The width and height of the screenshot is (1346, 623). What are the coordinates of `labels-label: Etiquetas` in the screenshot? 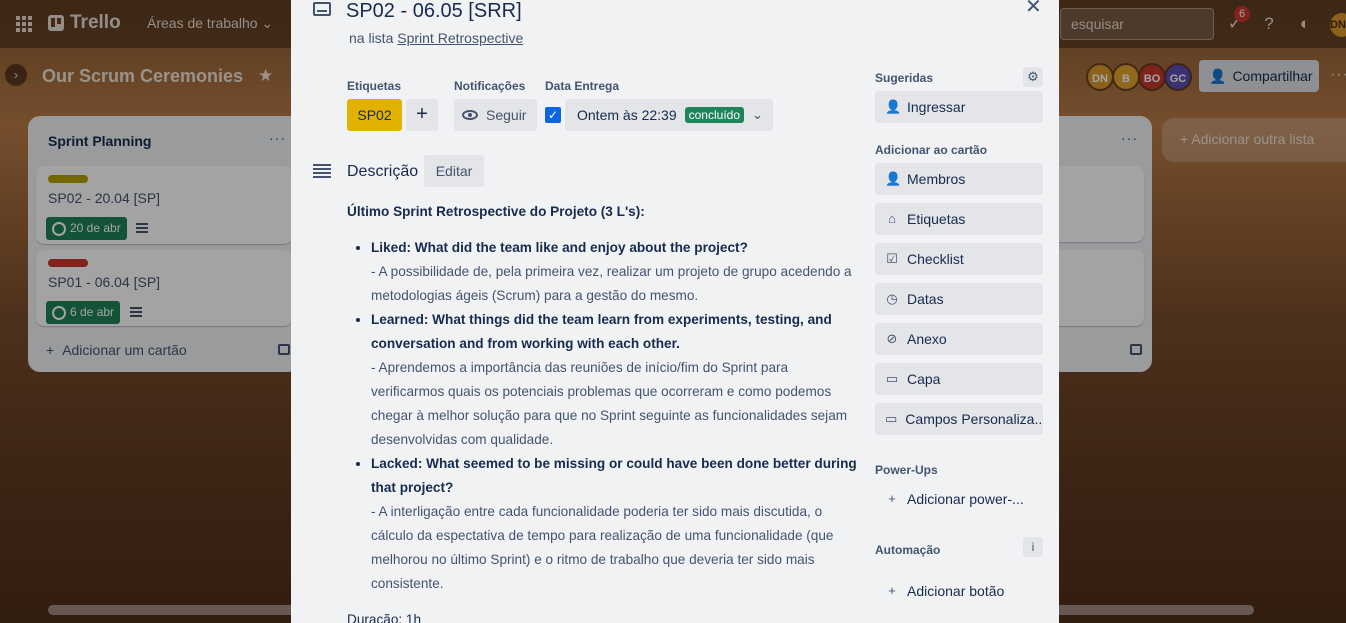 It's located at (936, 219).